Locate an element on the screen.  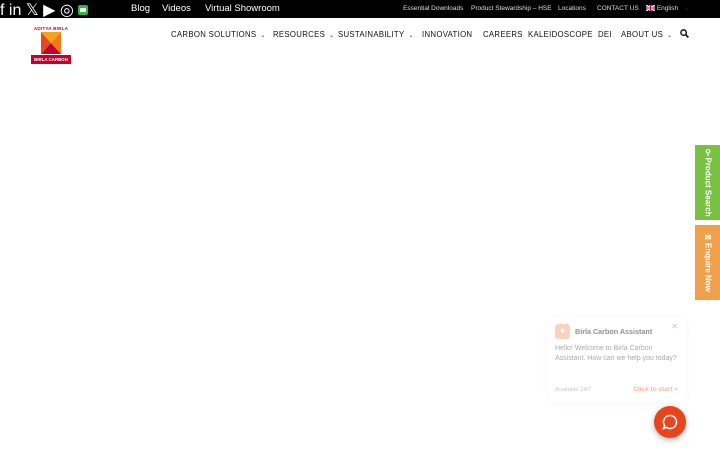
youtube-icon: ▶ is located at coordinates (49, 10).